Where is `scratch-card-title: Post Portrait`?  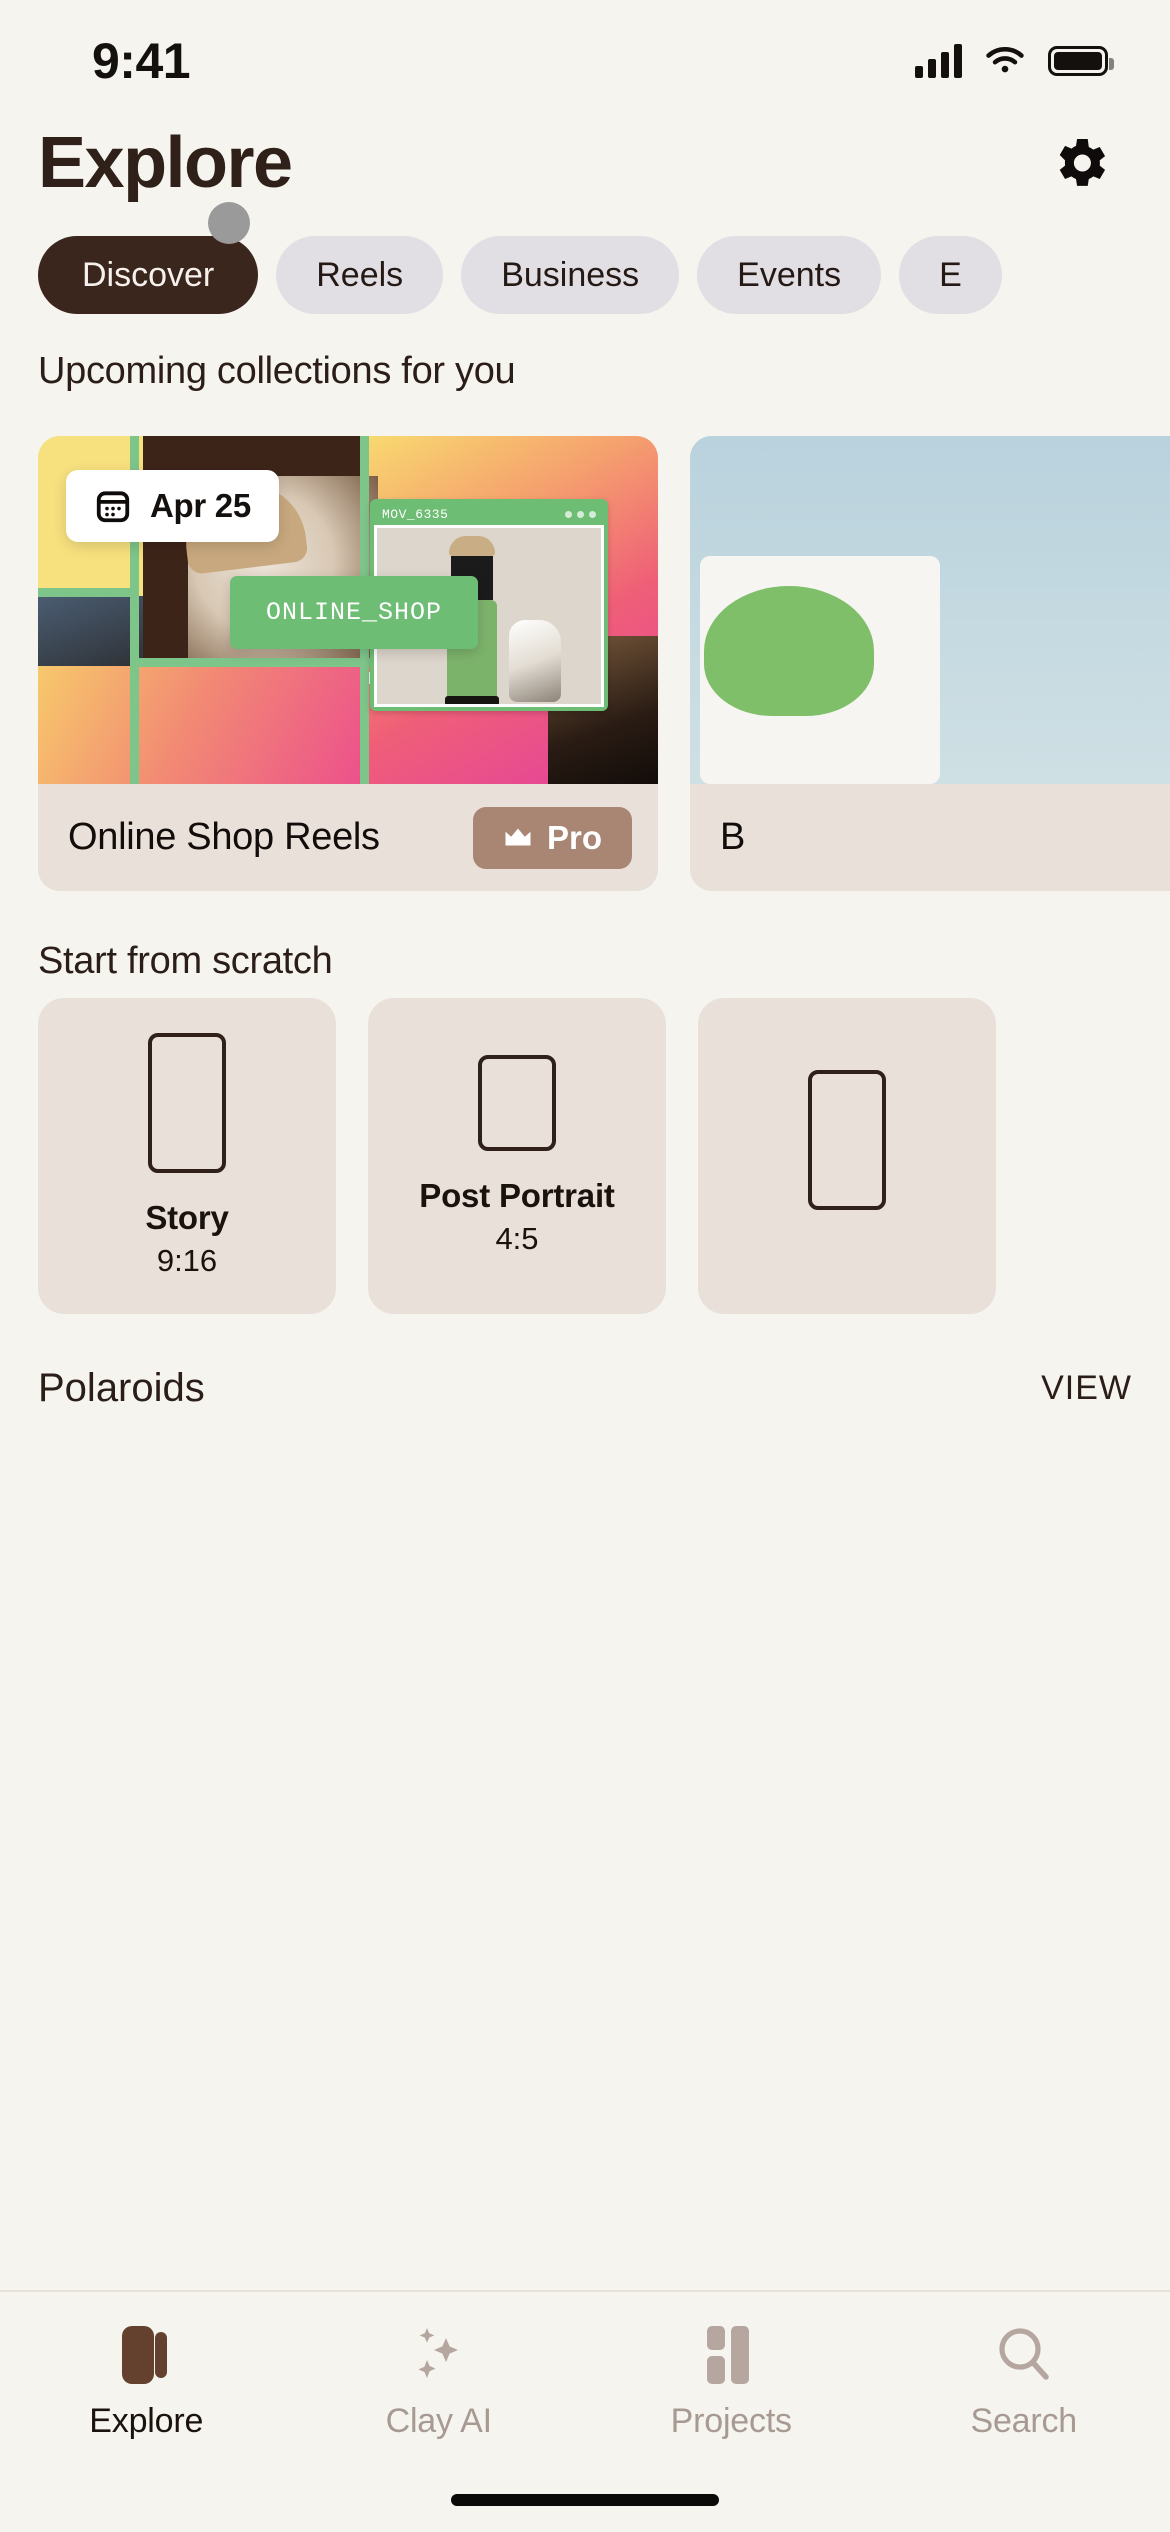
scratch-card-title: Post Portrait is located at coordinates (517, 1195).